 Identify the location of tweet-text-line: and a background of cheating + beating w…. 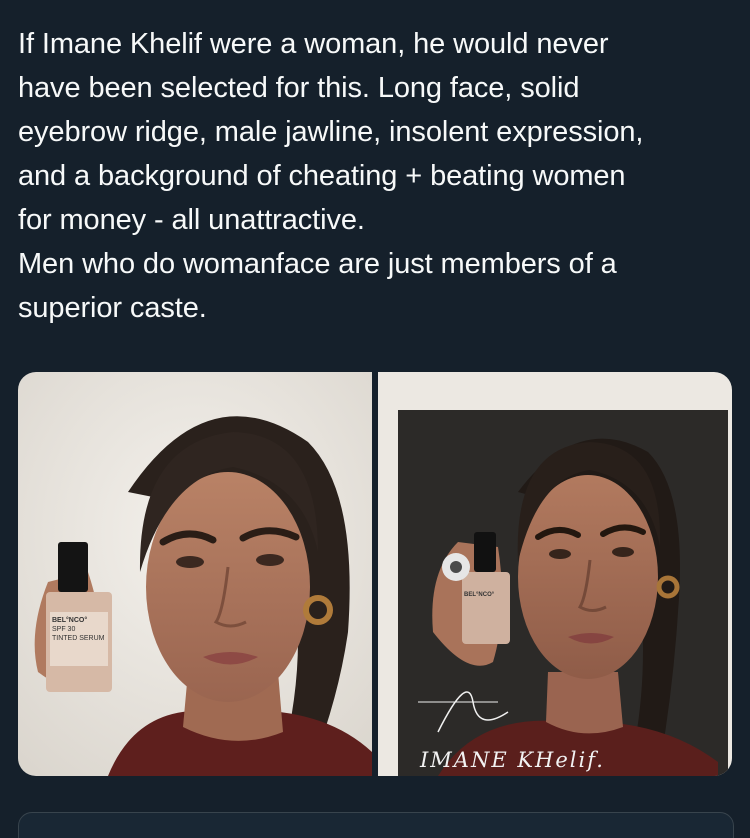
(322, 176).